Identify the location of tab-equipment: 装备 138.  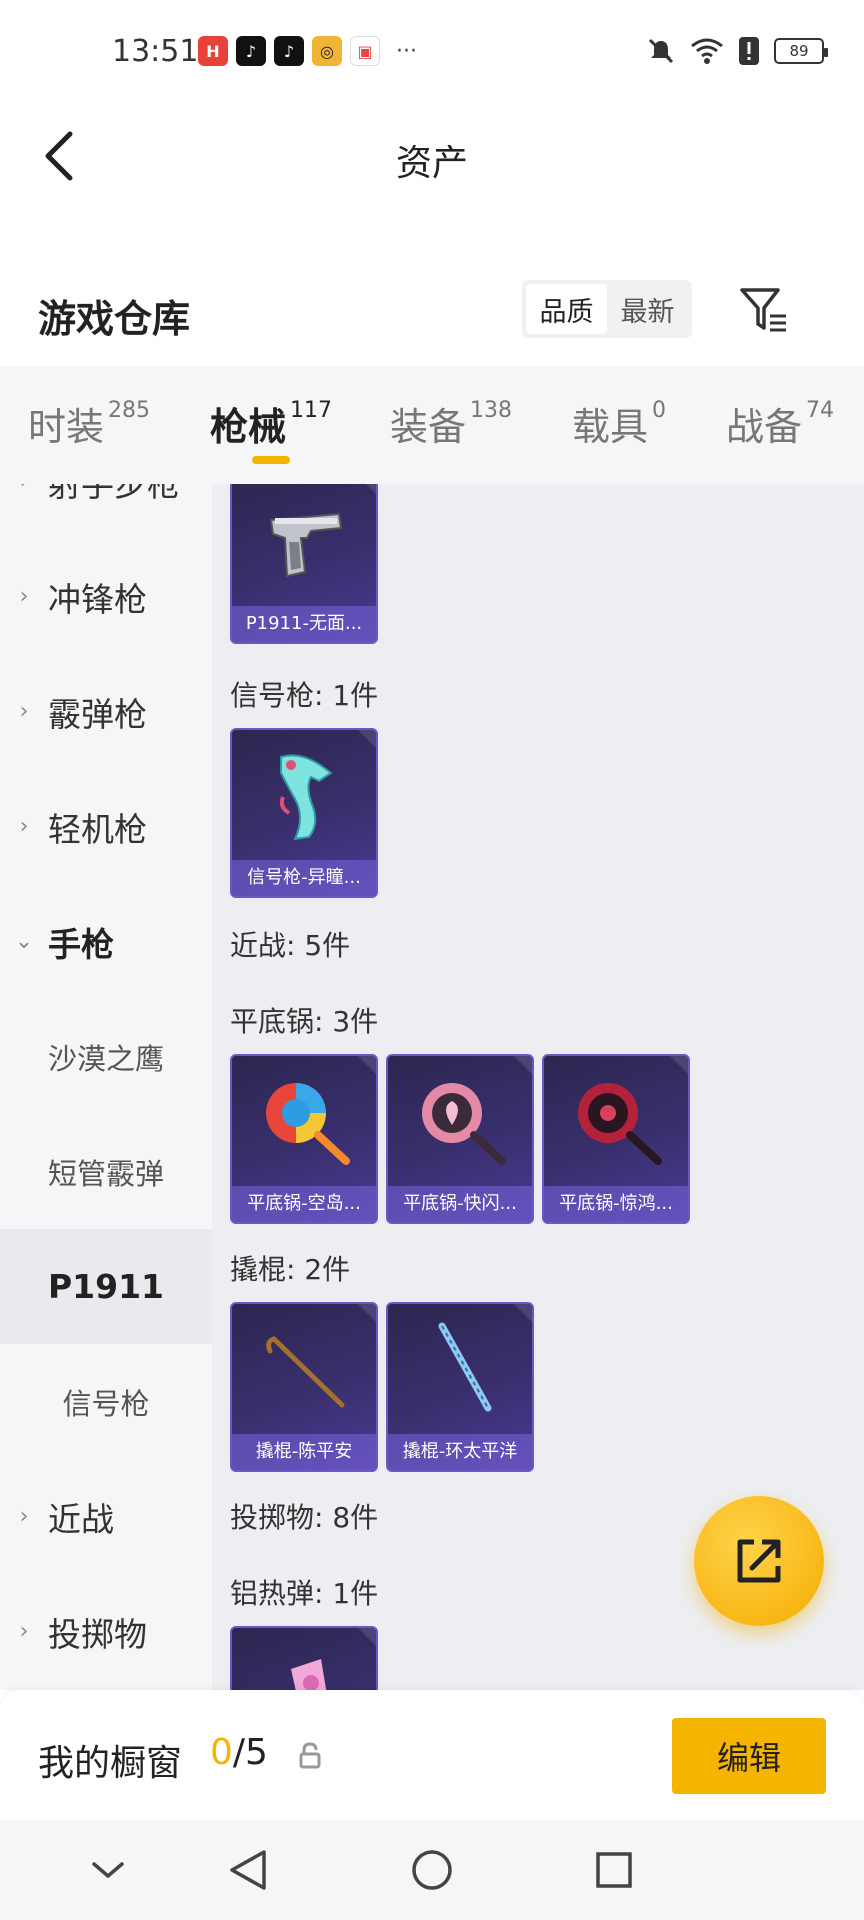
(451, 423).